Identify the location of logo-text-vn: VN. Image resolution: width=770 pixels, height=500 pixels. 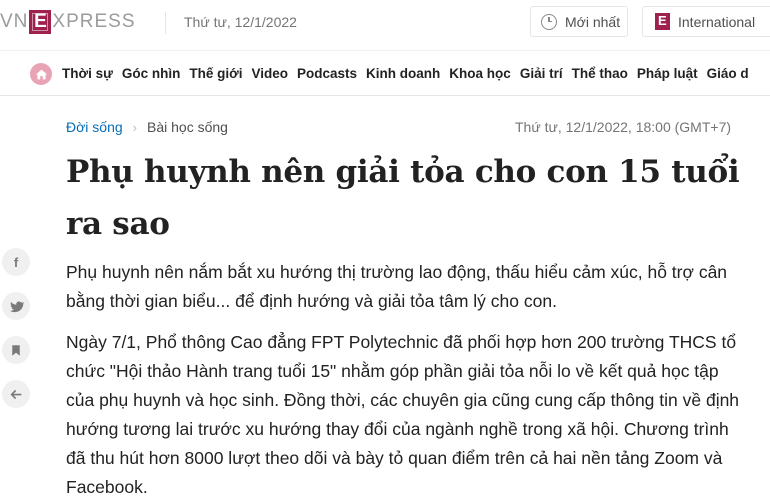
(14, 21).